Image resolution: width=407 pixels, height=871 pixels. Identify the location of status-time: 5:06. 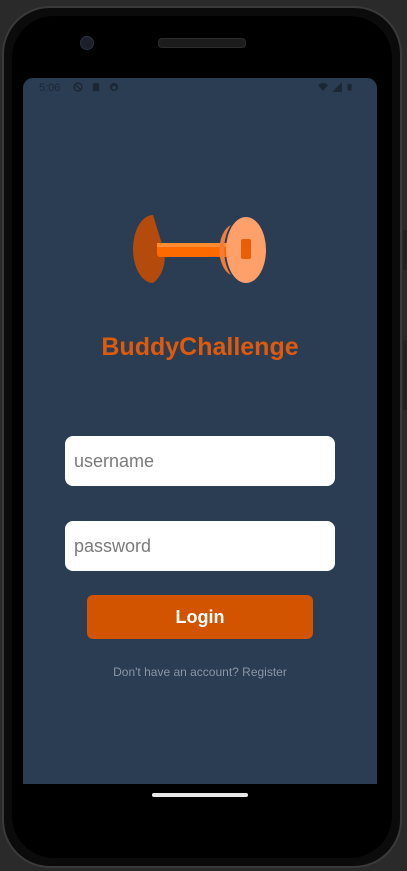
(50, 88).